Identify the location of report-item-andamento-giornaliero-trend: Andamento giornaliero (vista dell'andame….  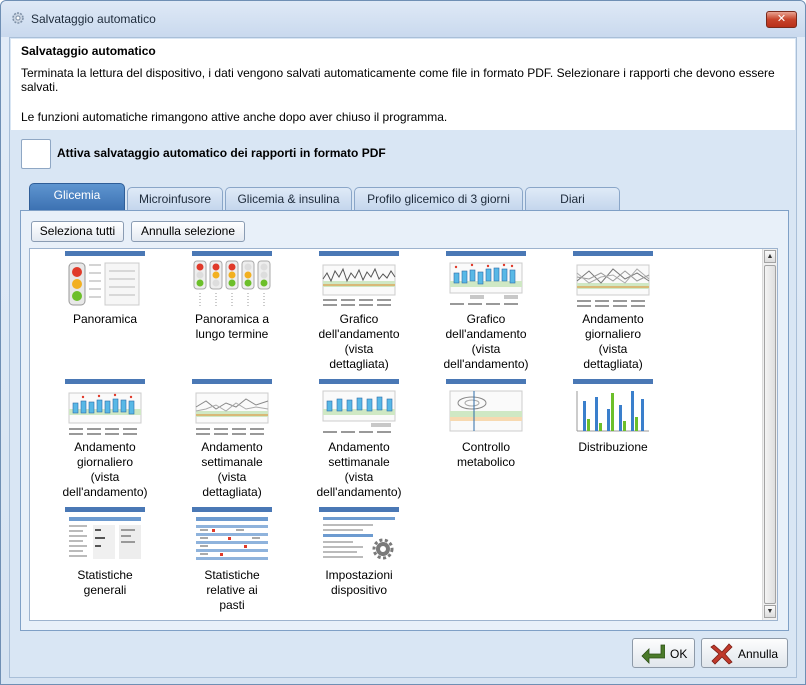
(105, 439).